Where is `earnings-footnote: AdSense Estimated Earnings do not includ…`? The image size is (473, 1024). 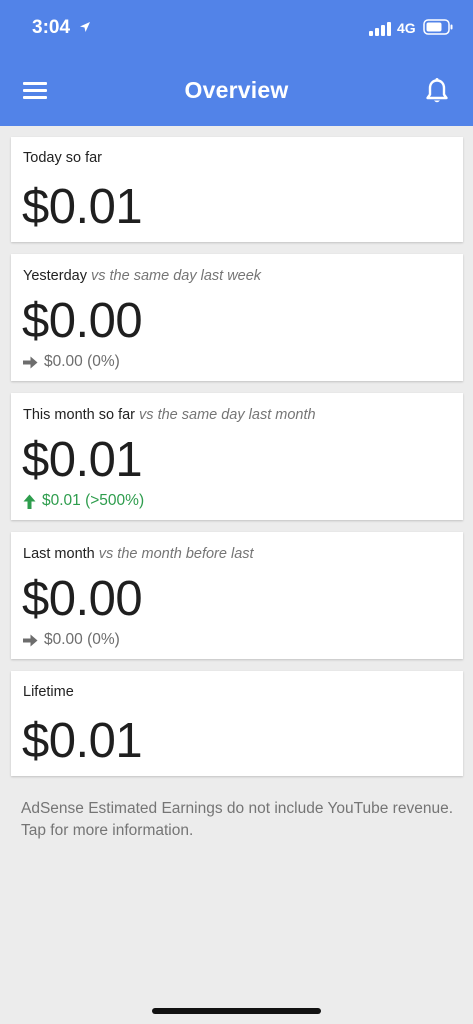
earnings-footnote: AdSense Estimated Earnings do not includ… is located at coordinates (241, 820).